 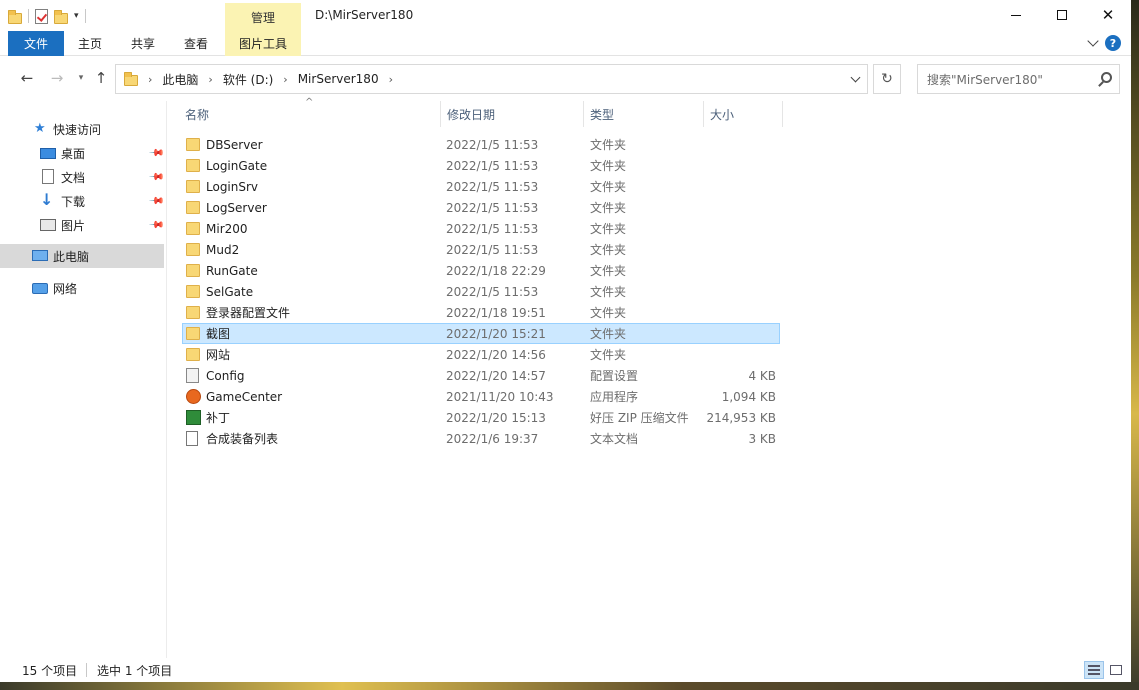 I want to click on tab-view: 查看, so click(x=196, y=43).